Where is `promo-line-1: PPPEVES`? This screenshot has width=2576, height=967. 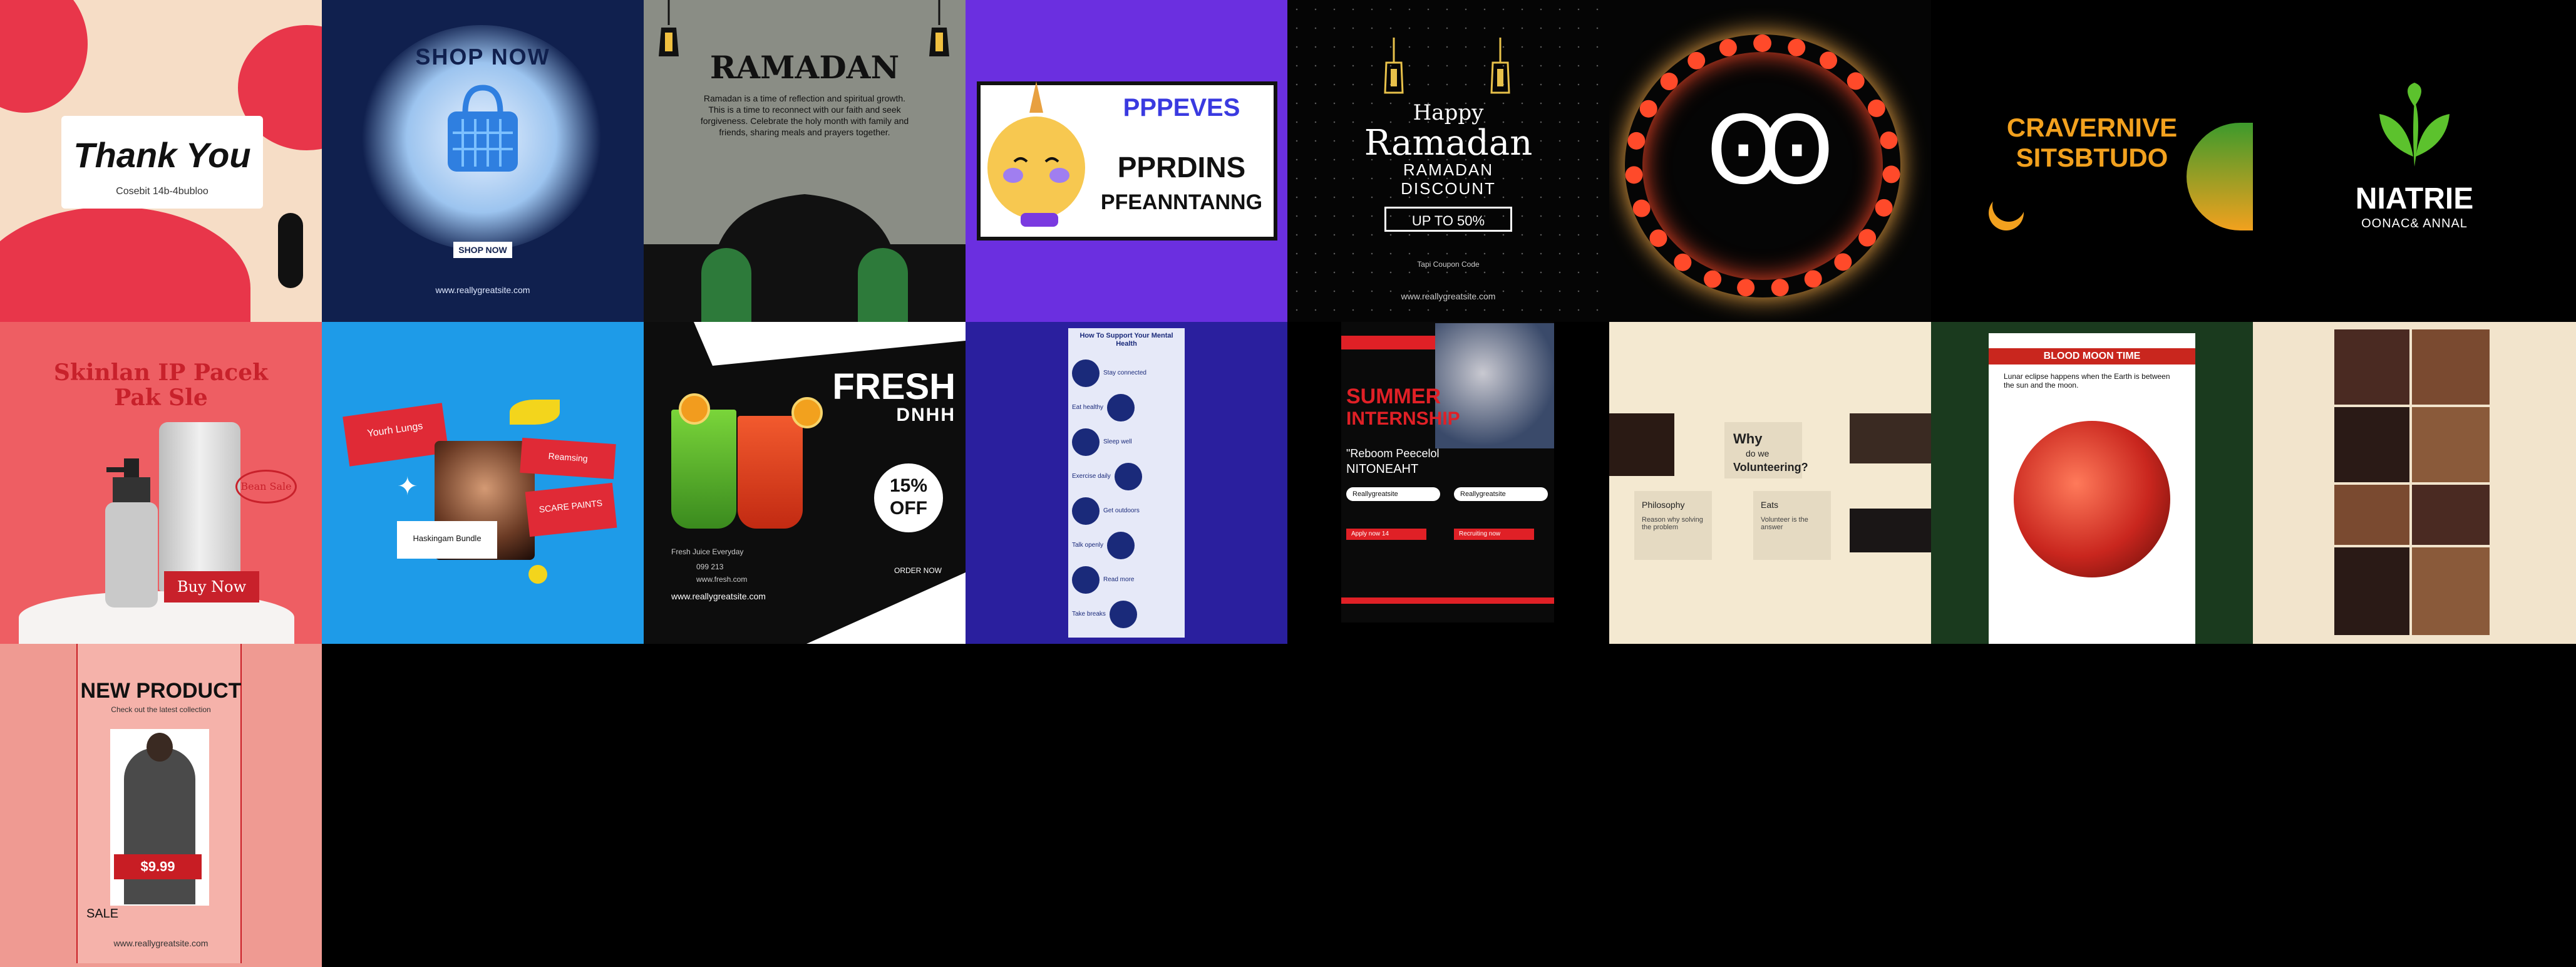 promo-line-1: PPPEVES is located at coordinates (1181, 108).